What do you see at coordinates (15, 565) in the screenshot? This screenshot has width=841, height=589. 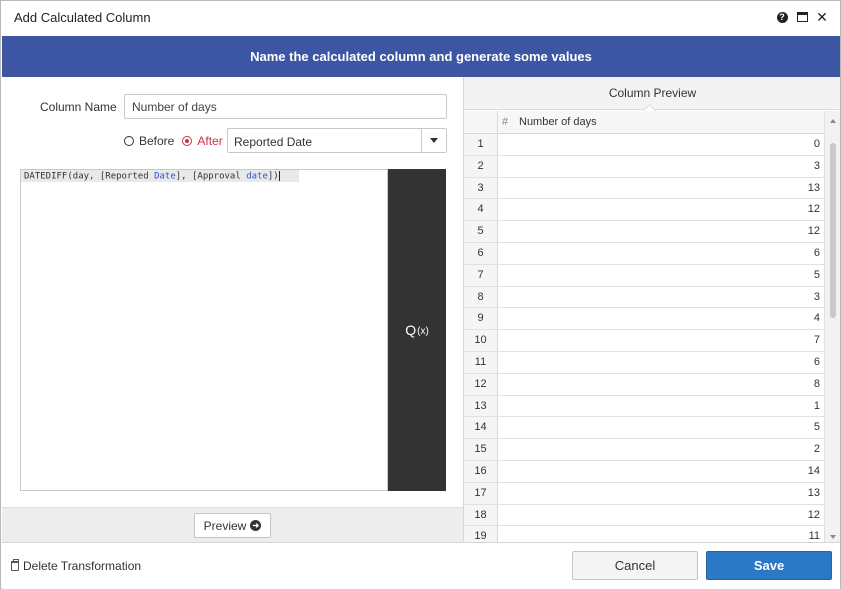 I see `trash-icon` at bounding box center [15, 565].